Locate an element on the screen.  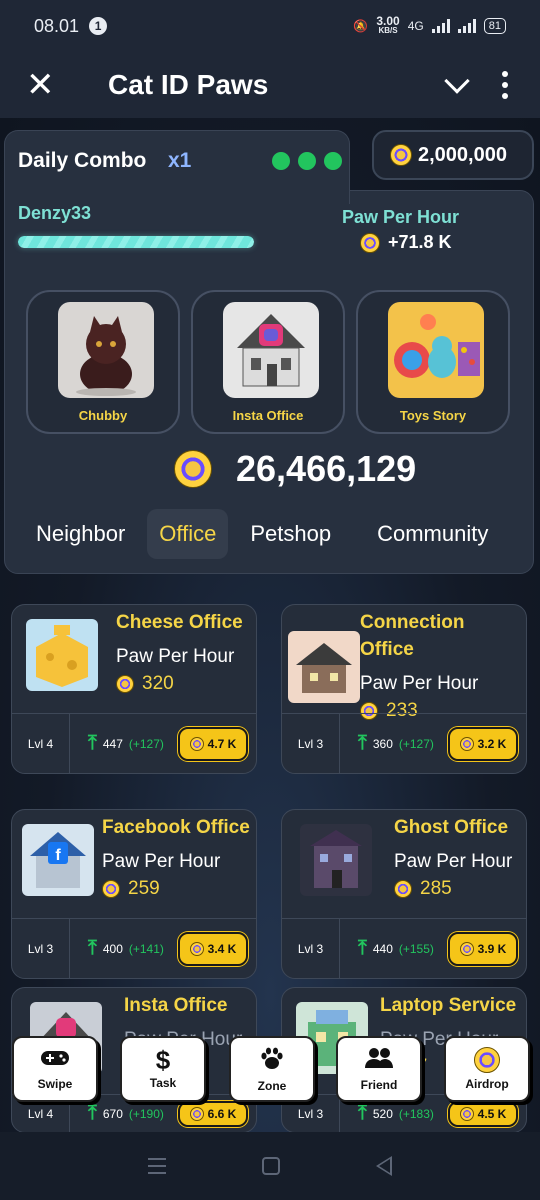
tab-neighbor: Neighbor is located at coordinates (80, 534).